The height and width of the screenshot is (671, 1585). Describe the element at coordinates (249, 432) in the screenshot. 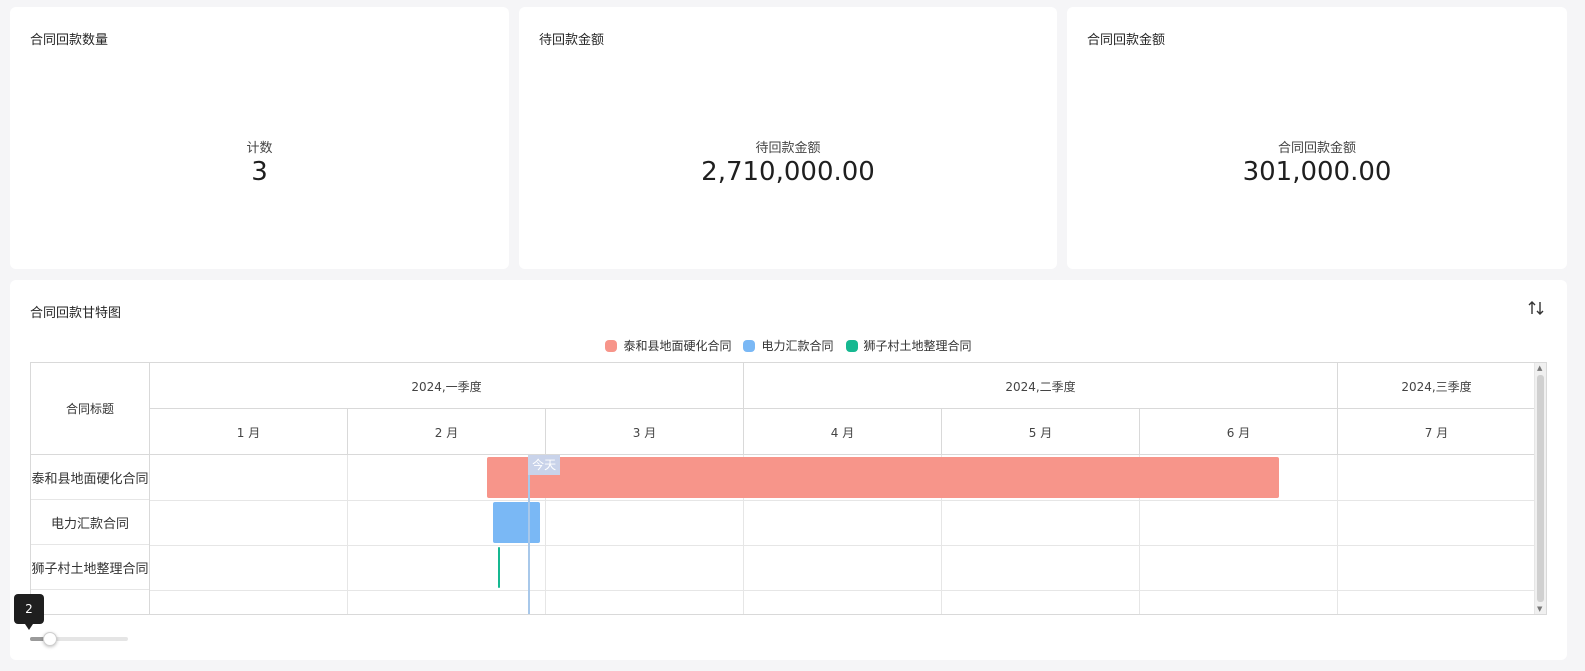

I see `month-cell: 1 月` at that location.